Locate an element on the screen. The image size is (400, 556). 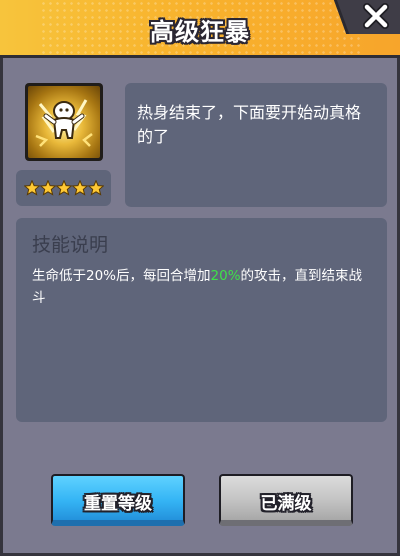
skill-icon-background is located at coordinates (64, 122).